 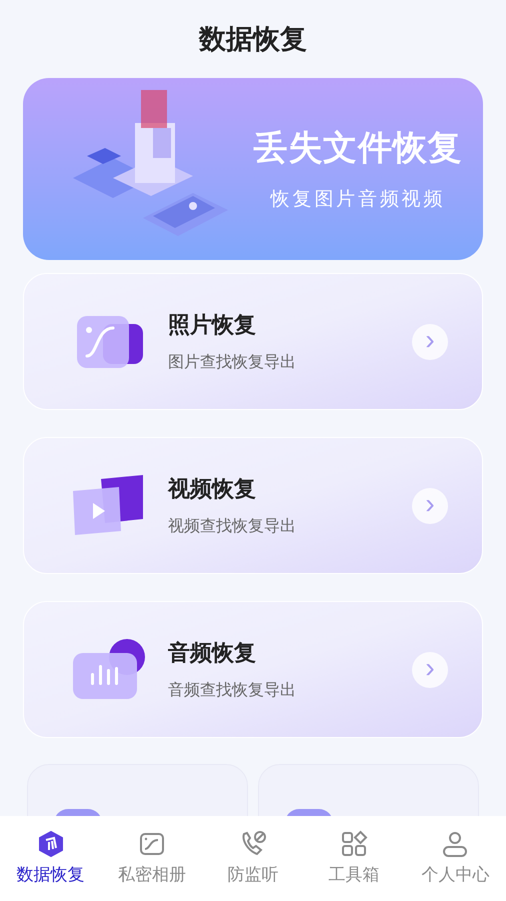 I want to click on banner-title: 丢失文件恢复, so click(x=358, y=149).